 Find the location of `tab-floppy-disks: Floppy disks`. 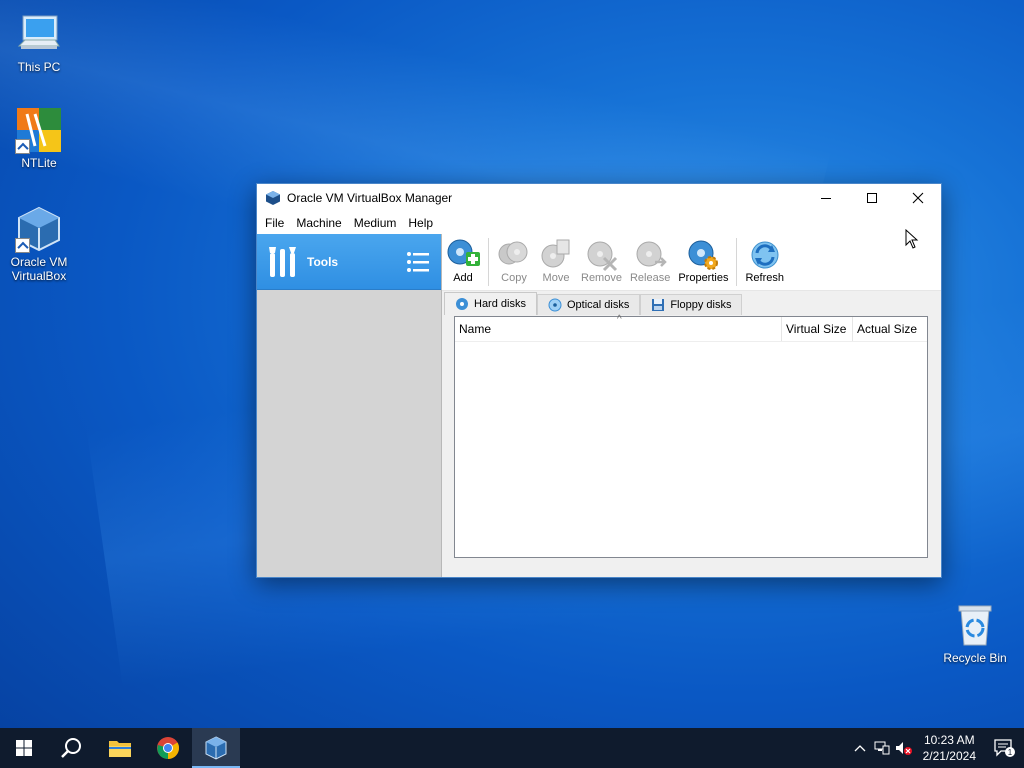

tab-floppy-disks: Floppy disks is located at coordinates (691, 304).